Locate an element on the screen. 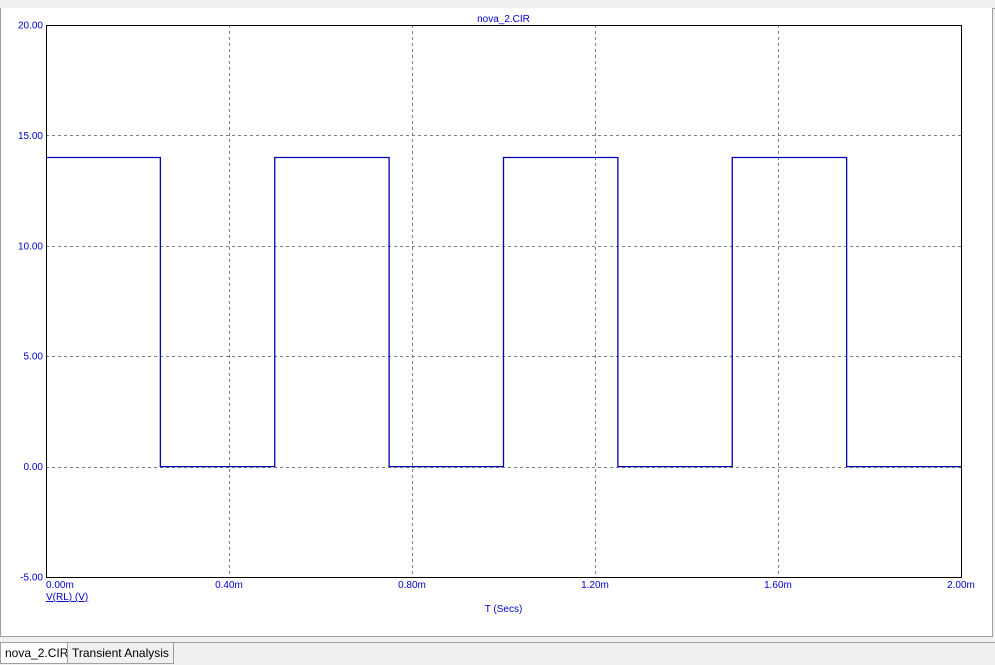 The image size is (995, 665). x-tick-label: 0.80m is located at coordinates (412, 585).